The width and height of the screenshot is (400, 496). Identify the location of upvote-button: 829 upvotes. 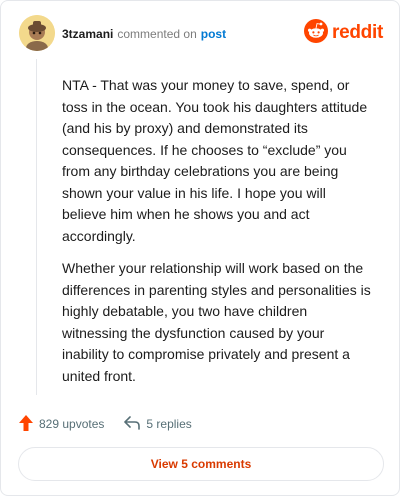
(62, 424).